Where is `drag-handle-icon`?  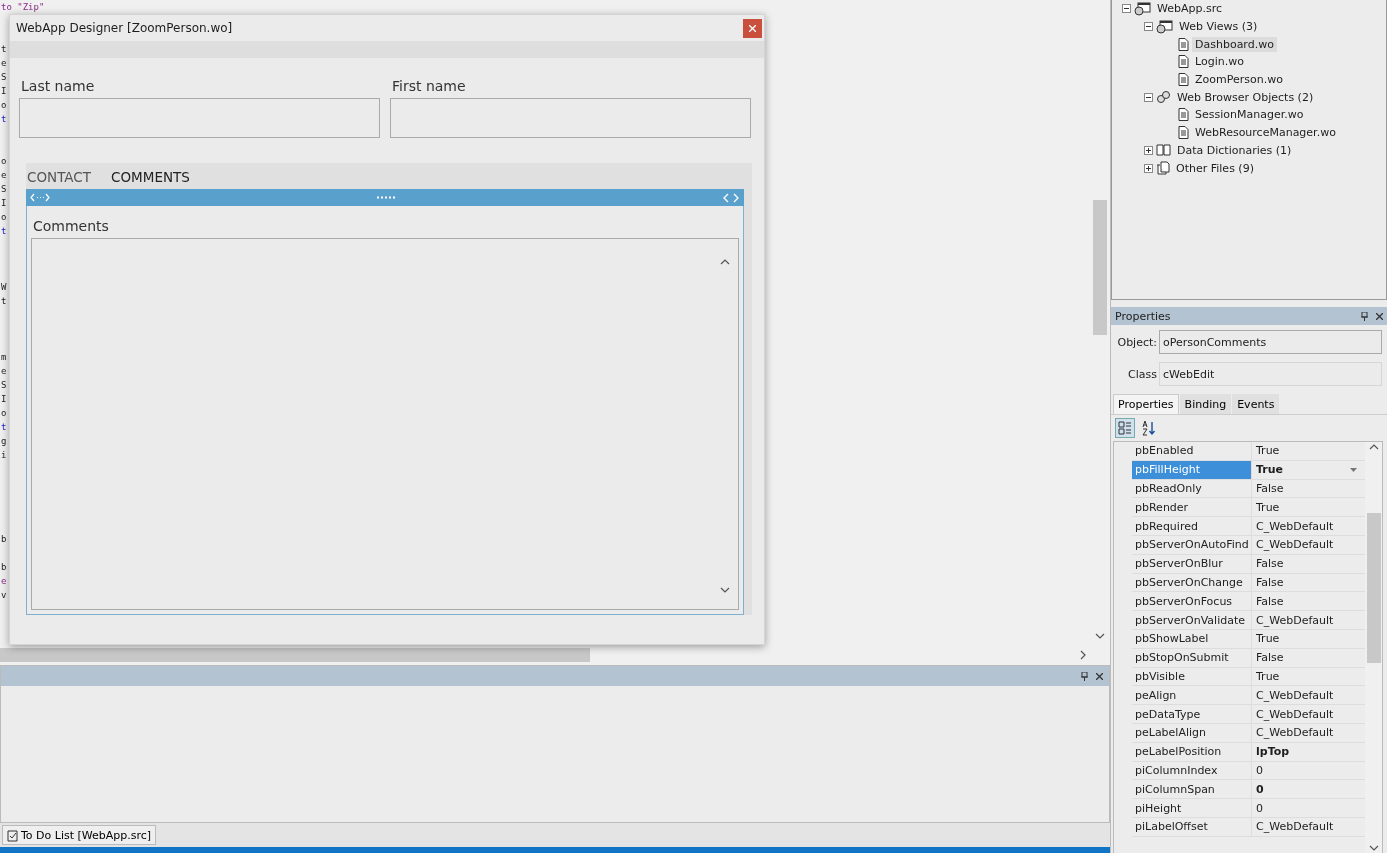 drag-handle-icon is located at coordinates (386, 197).